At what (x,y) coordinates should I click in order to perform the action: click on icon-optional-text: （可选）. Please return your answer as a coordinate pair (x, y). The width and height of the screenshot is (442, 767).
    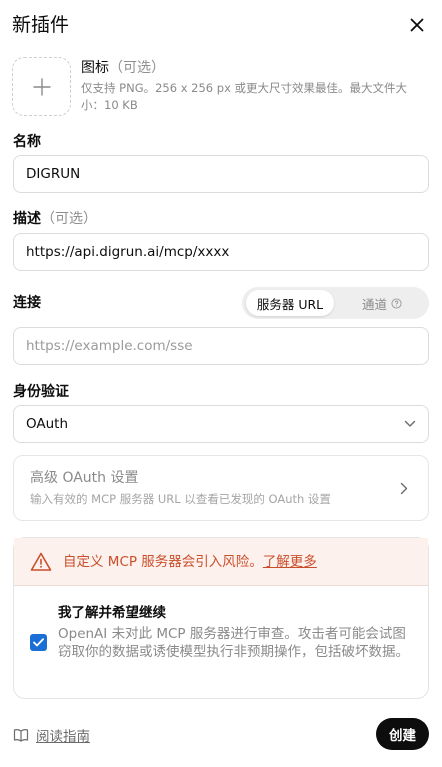
    Looking at the image, I should click on (137, 68).